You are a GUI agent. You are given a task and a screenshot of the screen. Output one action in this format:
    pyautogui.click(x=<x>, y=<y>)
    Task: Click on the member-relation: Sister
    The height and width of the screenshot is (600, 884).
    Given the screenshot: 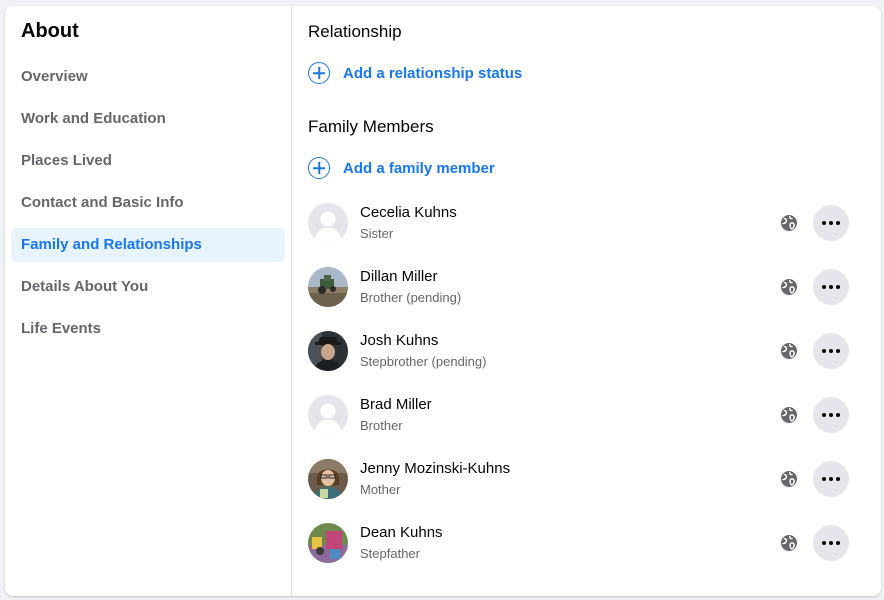 What is the action you would take?
    pyautogui.click(x=377, y=233)
    